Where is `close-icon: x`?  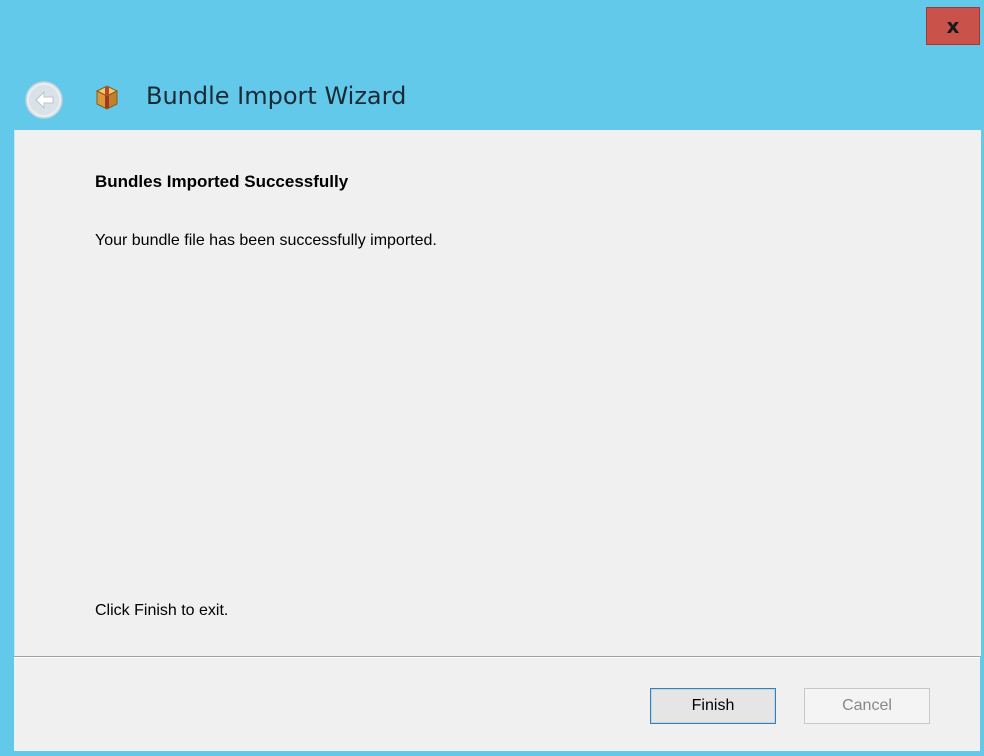
close-icon: x is located at coordinates (953, 26).